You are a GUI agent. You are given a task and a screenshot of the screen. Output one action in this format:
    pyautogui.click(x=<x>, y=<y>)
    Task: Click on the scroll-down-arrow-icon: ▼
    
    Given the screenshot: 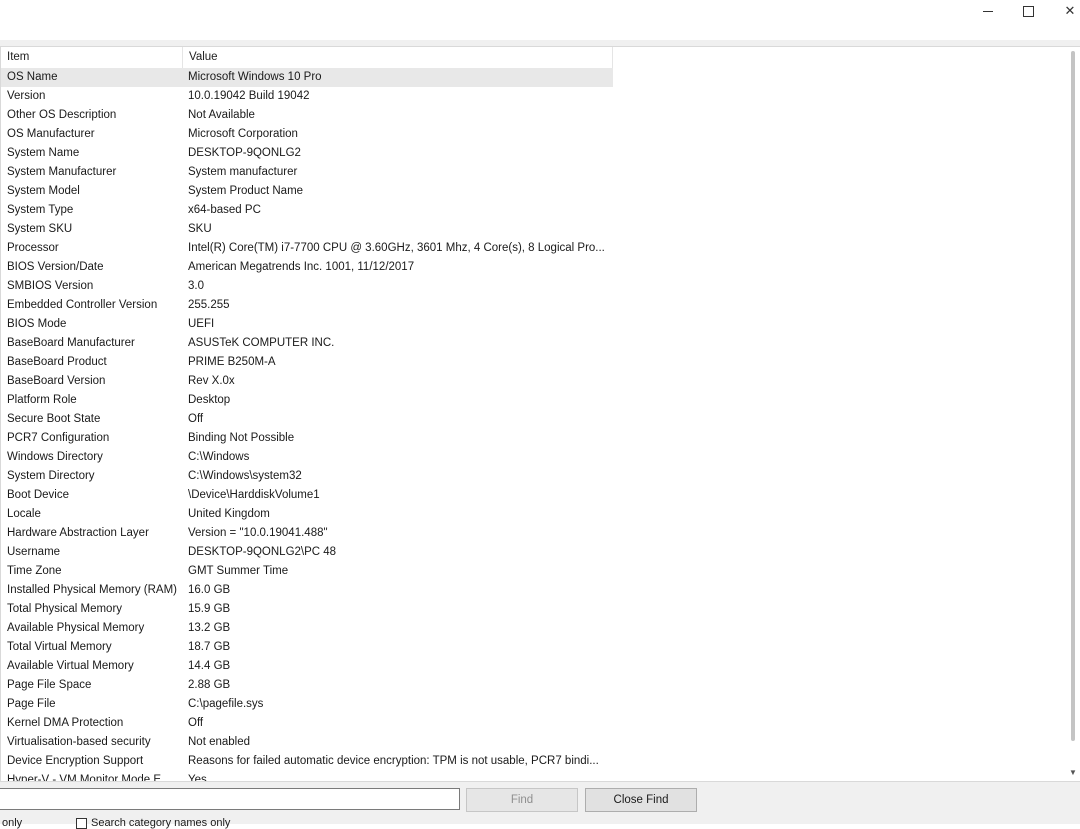 What is the action you would take?
    pyautogui.click(x=1073, y=772)
    